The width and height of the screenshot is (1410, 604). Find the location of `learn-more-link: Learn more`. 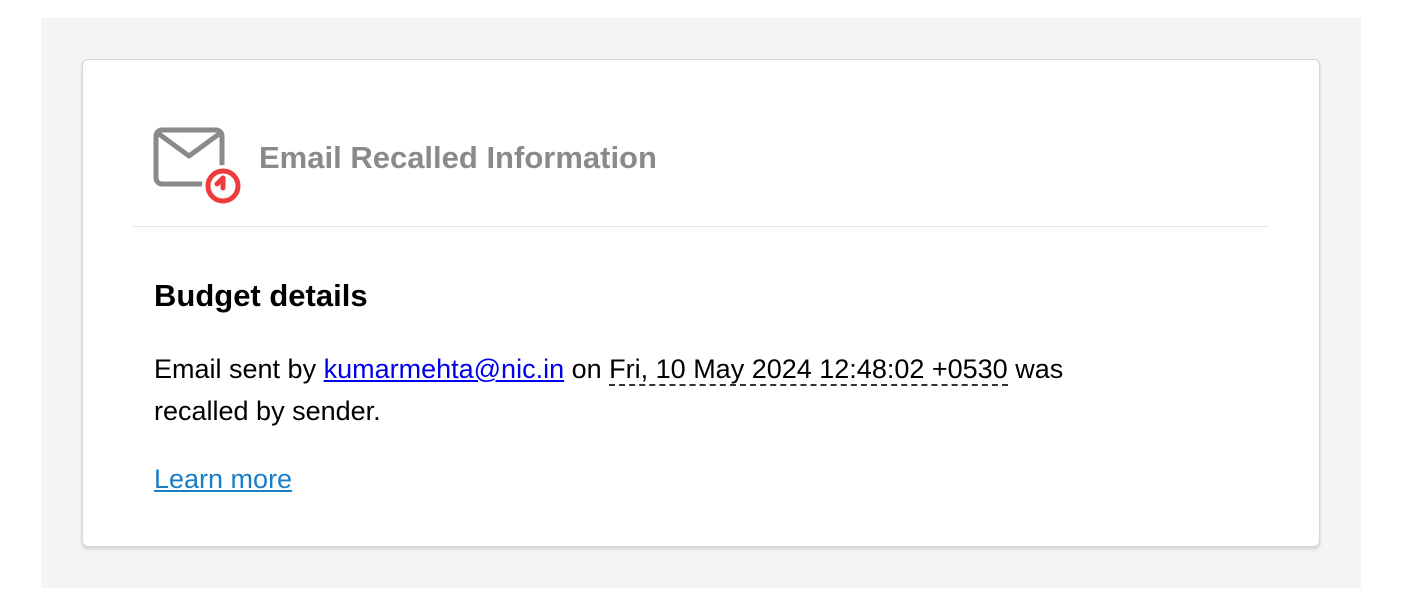

learn-more-link: Learn more is located at coordinates (223, 479).